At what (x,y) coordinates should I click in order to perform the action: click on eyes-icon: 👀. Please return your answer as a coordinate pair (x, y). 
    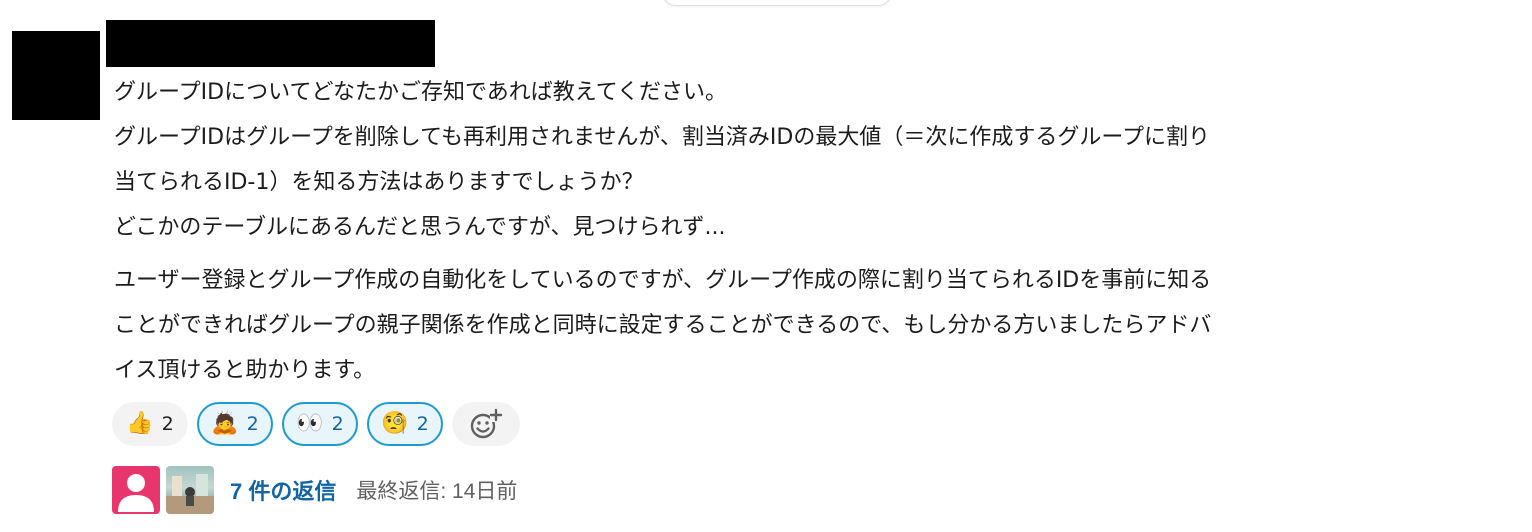
    Looking at the image, I should click on (310, 423).